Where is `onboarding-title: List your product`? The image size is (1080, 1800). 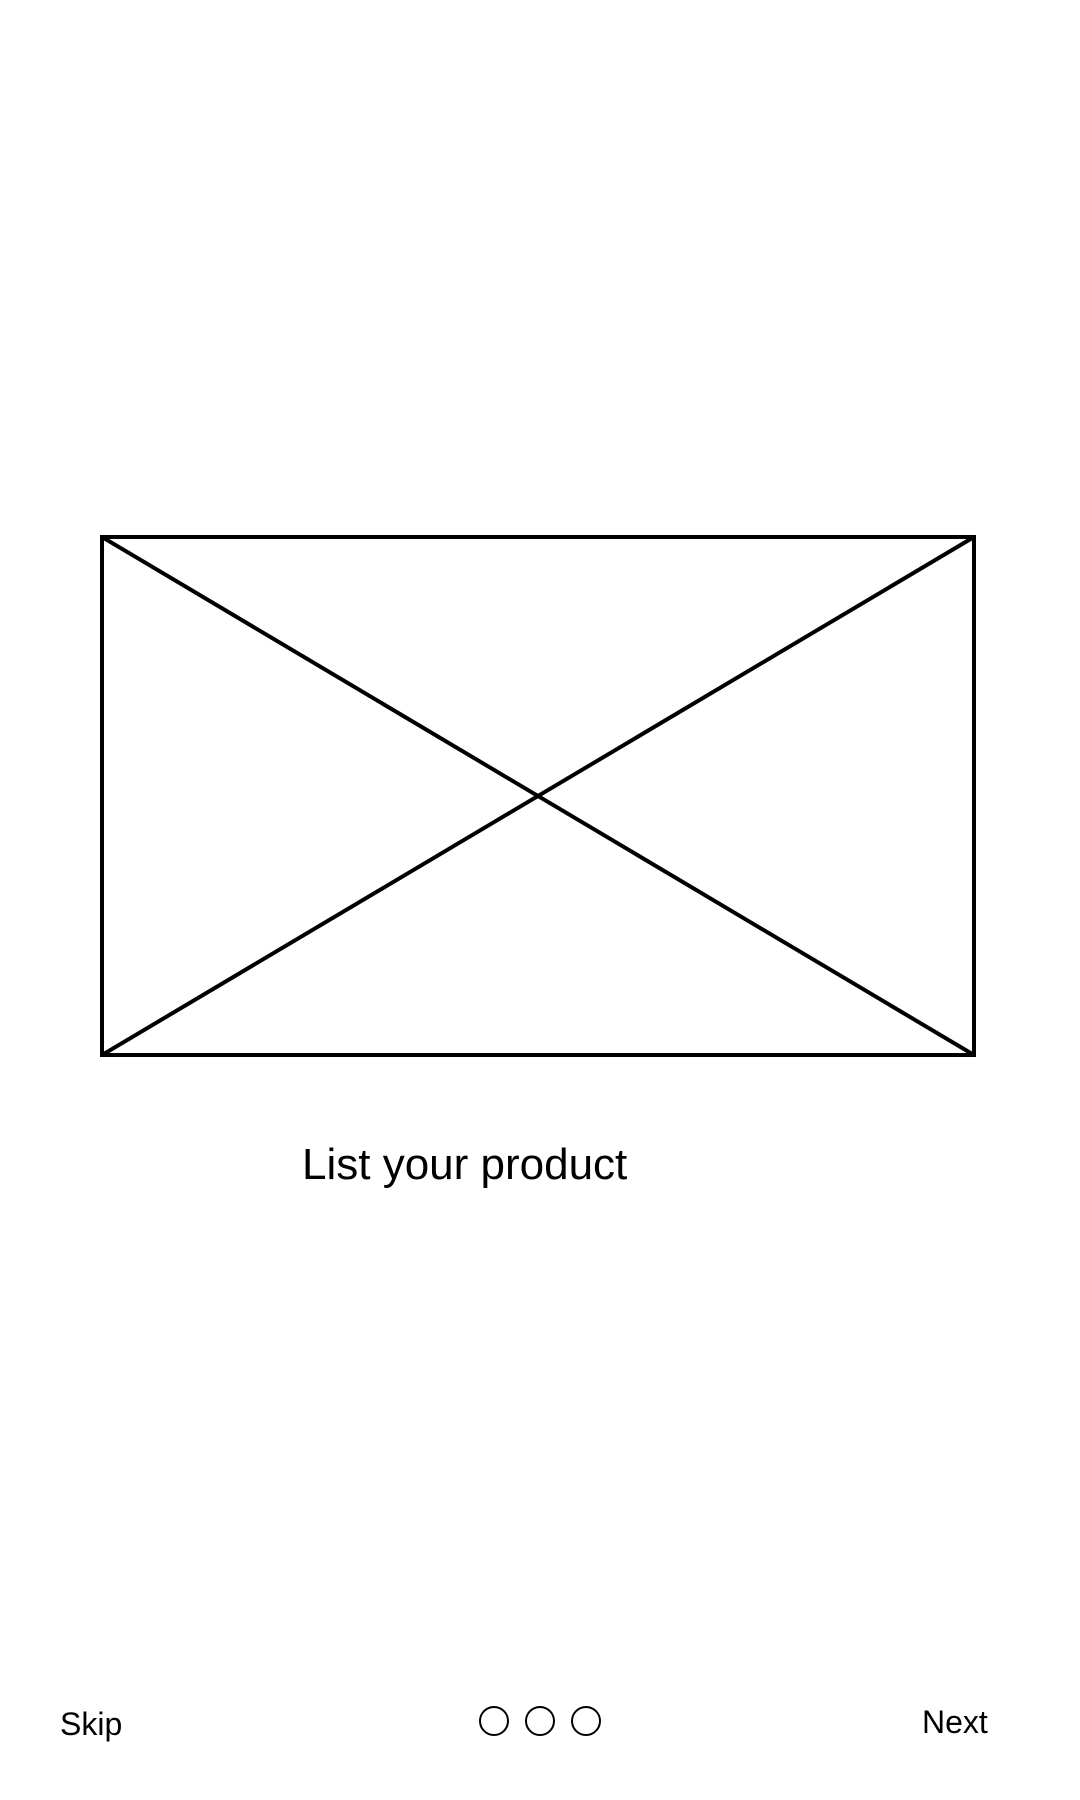 onboarding-title: List your product is located at coordinates (465, 1164).